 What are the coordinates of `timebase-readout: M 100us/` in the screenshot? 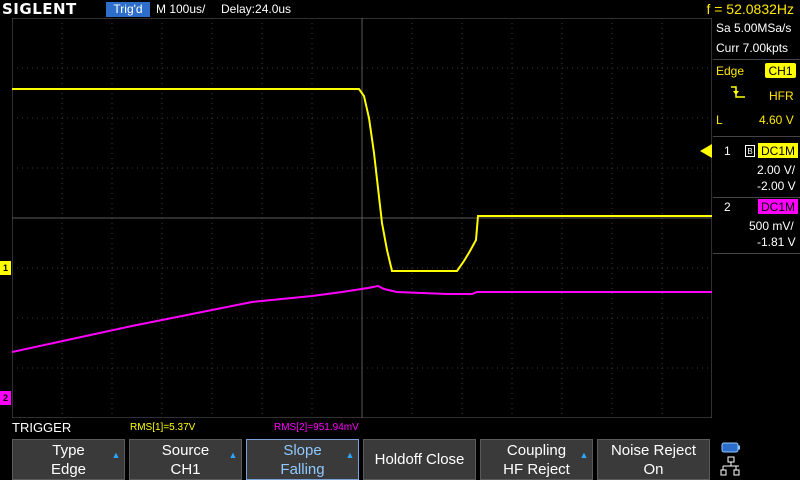 It's located at (181, 9).